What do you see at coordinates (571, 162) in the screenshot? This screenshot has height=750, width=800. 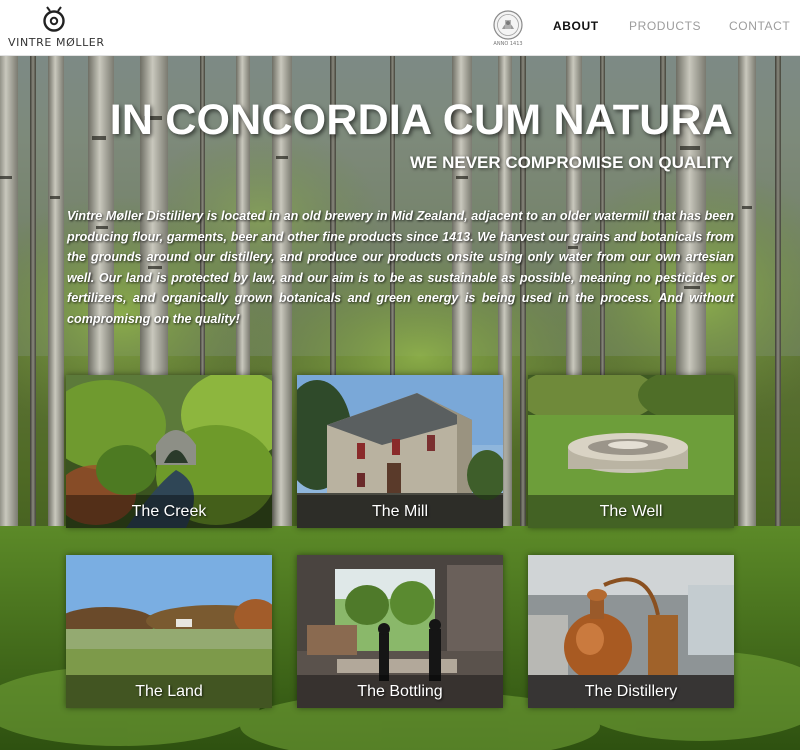 I see `page-subheadline: WE NEVER COMPROMISE ON QUALITY` at bounding box center [571, 162].